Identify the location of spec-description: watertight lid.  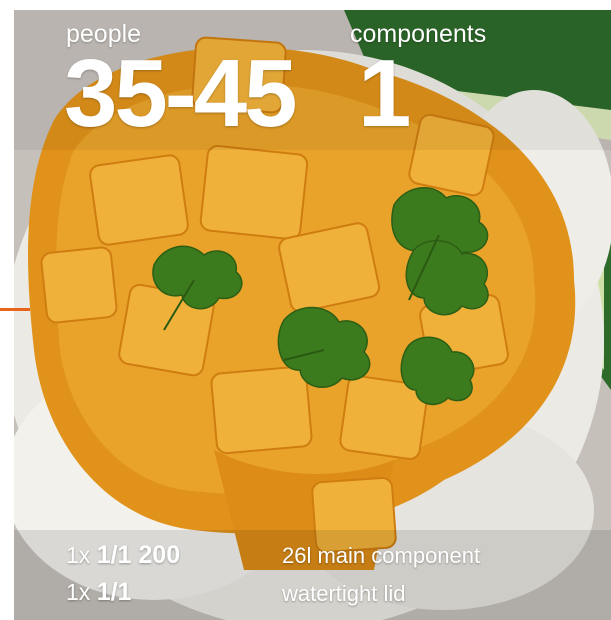
(344, 593).